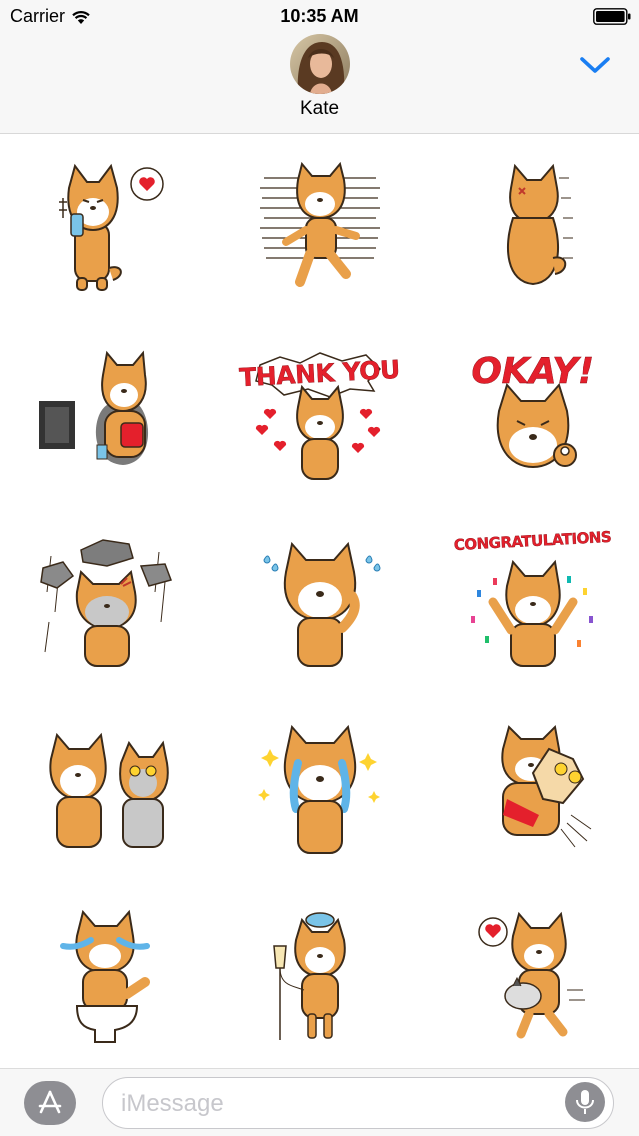 This screenshot has height=1136, width=639. I want to click on shiba-toilet-icon, so click(104, 976).